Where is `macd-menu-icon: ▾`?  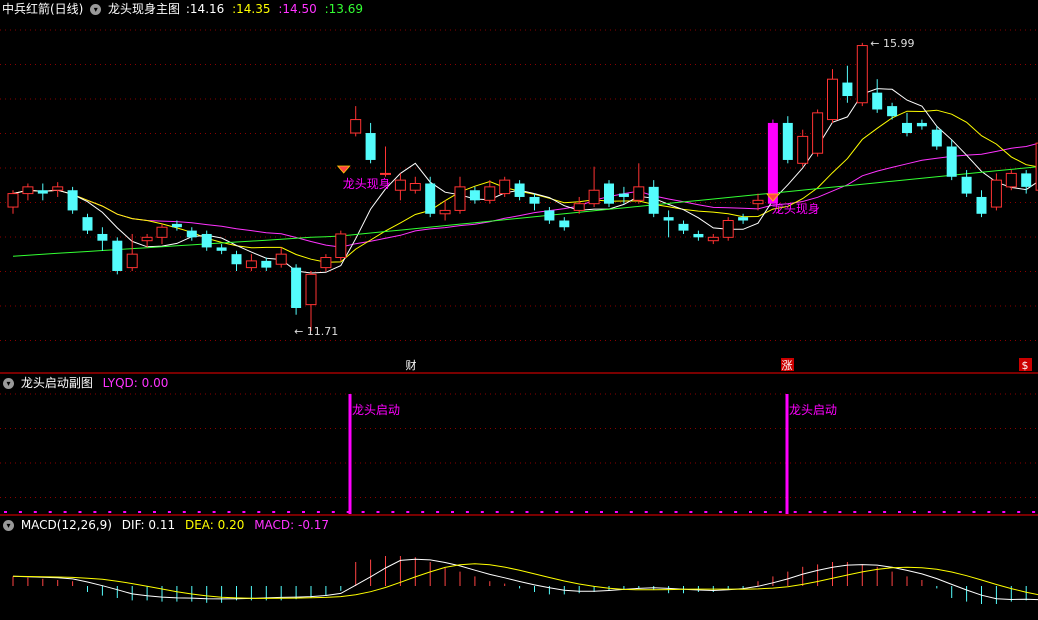 macd-menu-icon: ▾ is located at coordinates (8, 525).